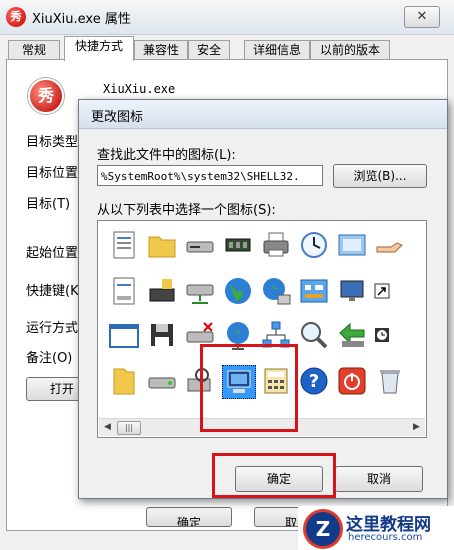 The image size is (454, 550). I want to click on tab-compatibility: 兼容性, so click(161, 50).